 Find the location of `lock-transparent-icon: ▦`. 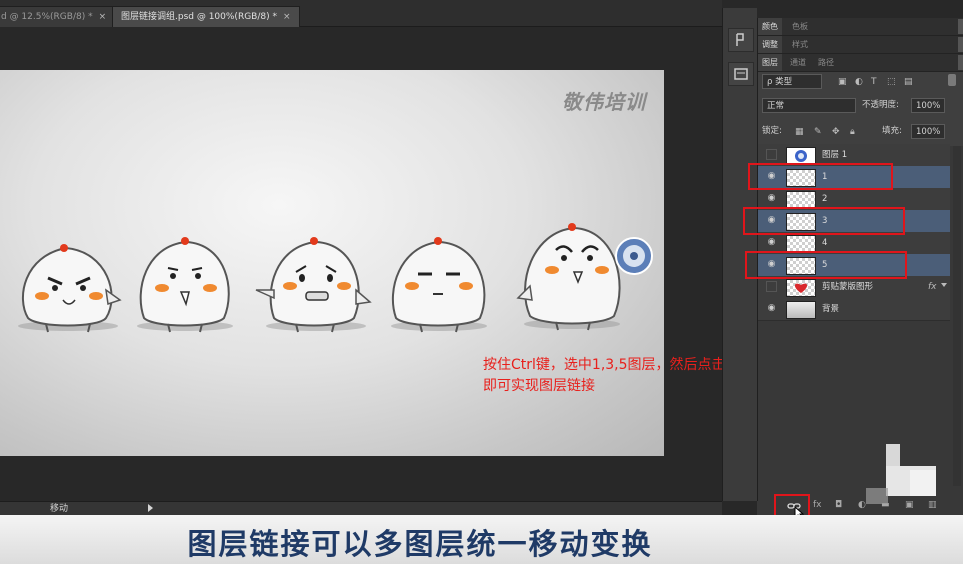

lock-transparent-icon: ▦ is located at coordinates (799, 132).